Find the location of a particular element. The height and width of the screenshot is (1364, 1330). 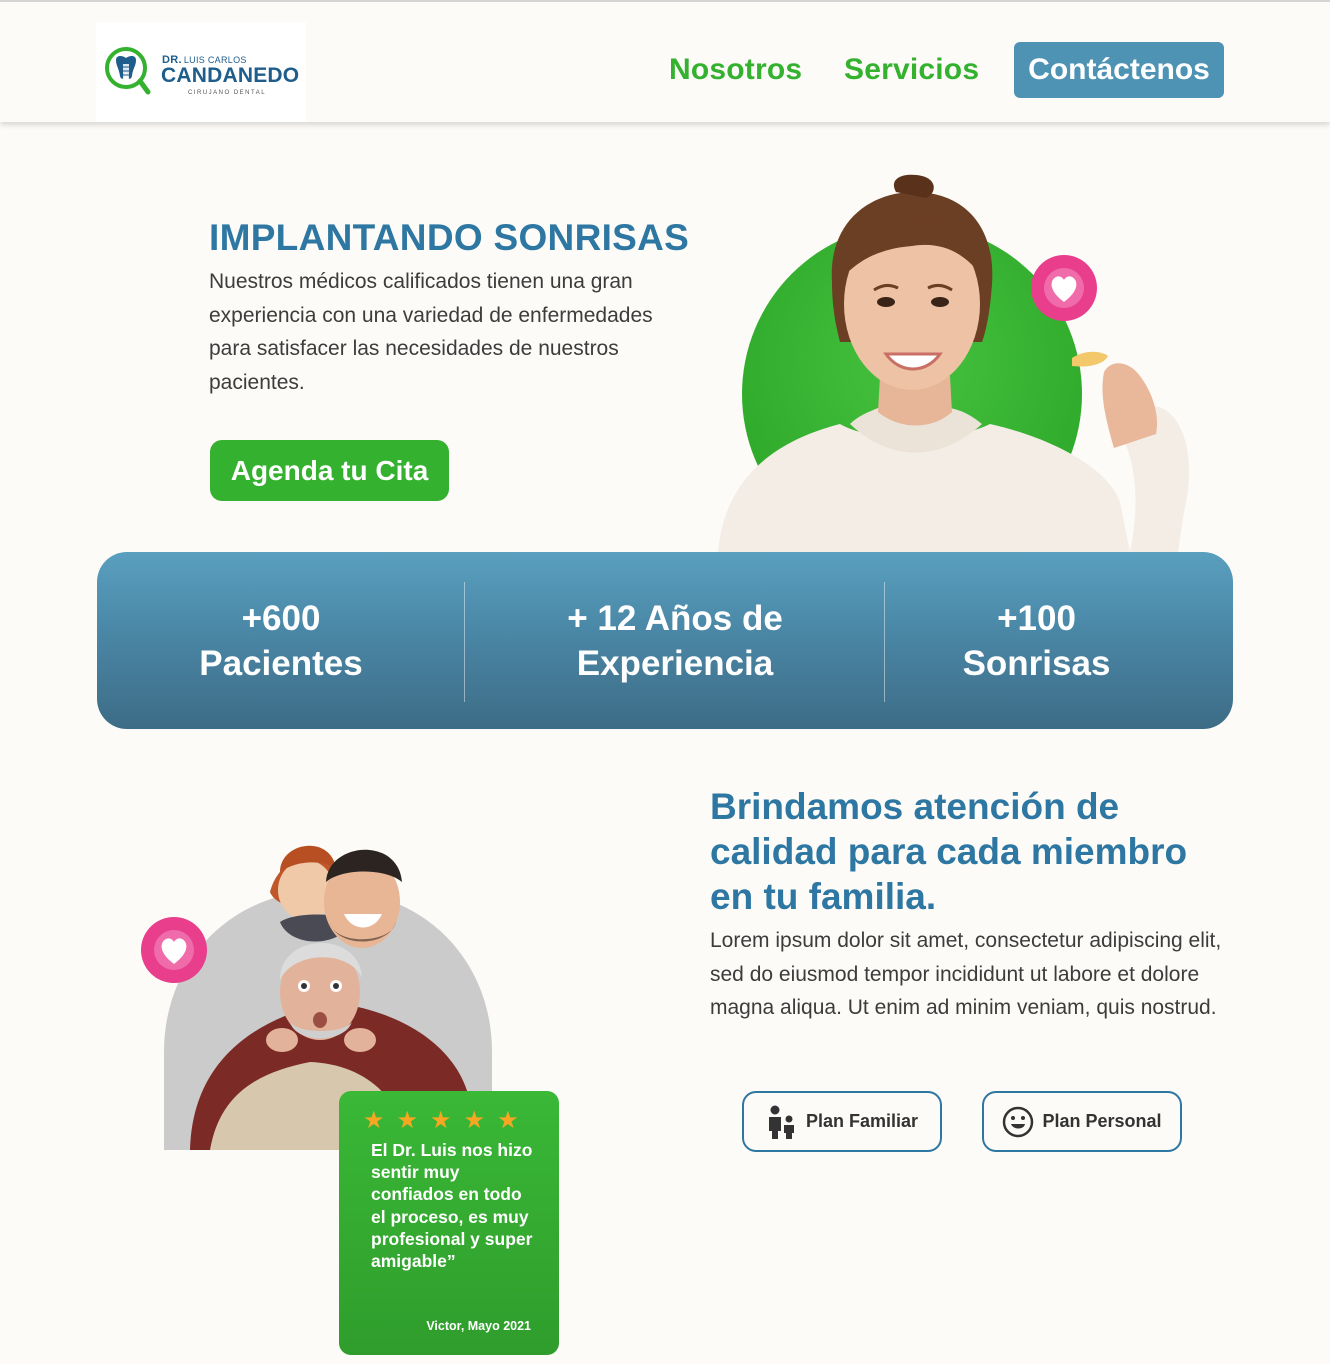

contact-button: Contáctenos is located at coordinates (1119, 70).